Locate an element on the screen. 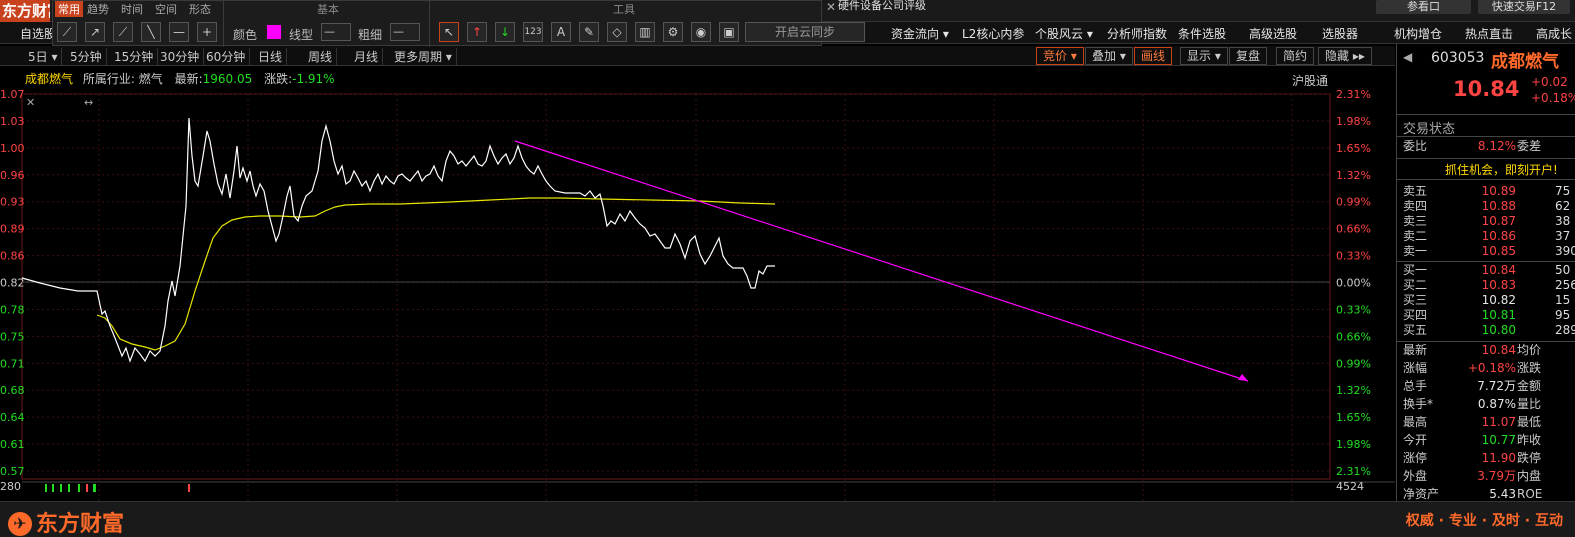 This screenshot has width=1575, height=537. sell-row: 卖五 10.89 75 is located at coordinates (1486, 191).